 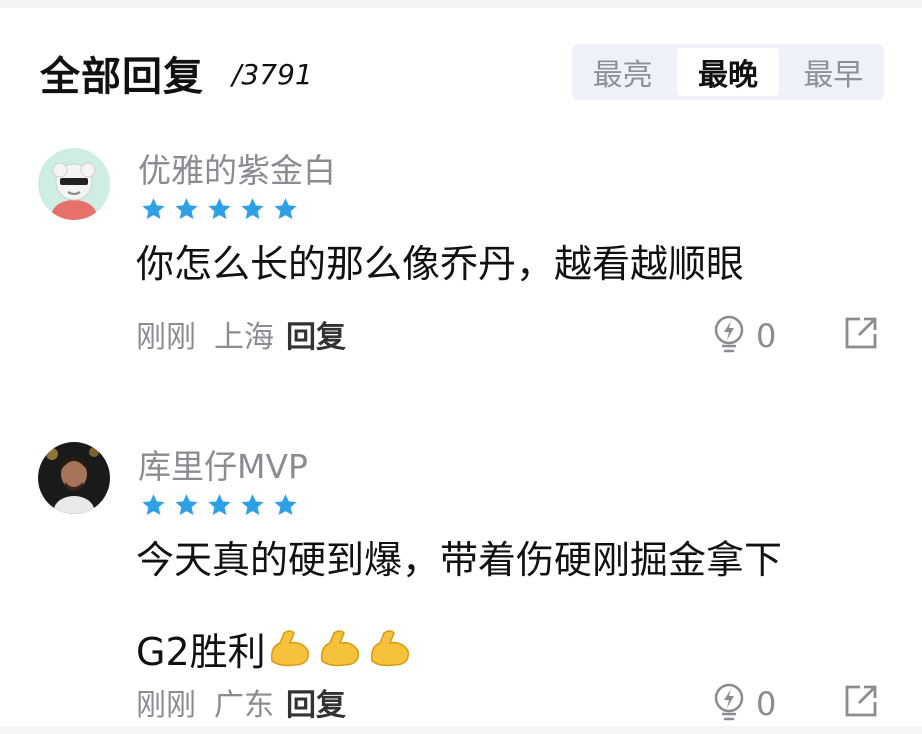 What do you see at coordinates (833, 72) in the screenshot?
I see `tab-earliest: 最早` at bounding box center [833, 72].